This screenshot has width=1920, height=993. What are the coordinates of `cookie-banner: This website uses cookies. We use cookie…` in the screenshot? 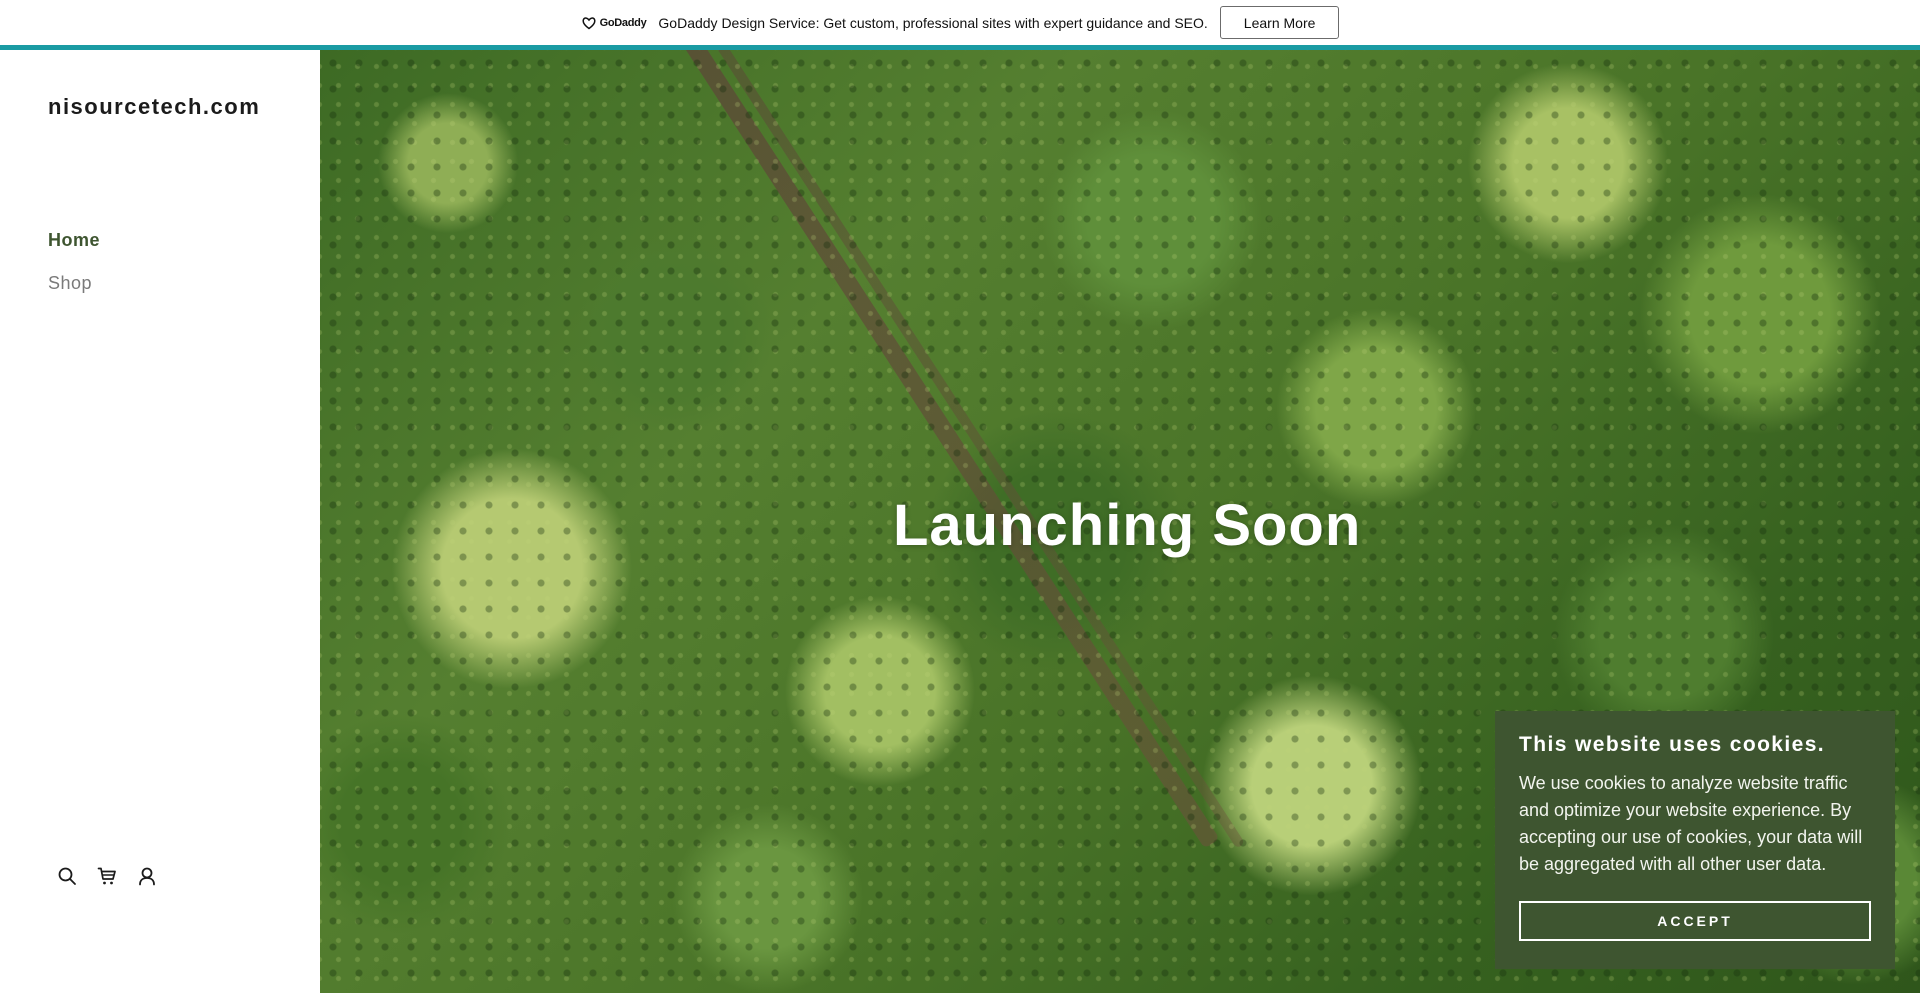 It's located at (1695, 840).